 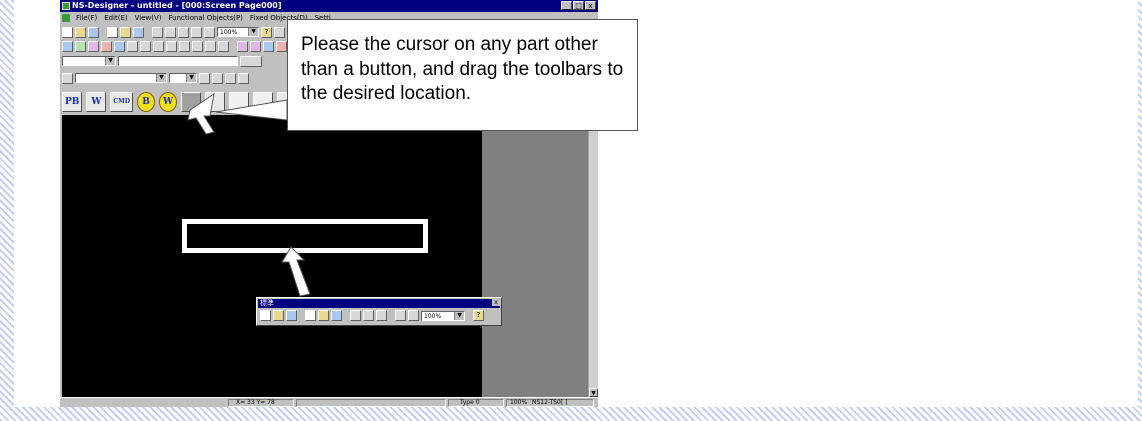 What do you see at coordinates (249, 194) in the screenshot?
I see `annotation-arrows` at bounding box center [249, 194].